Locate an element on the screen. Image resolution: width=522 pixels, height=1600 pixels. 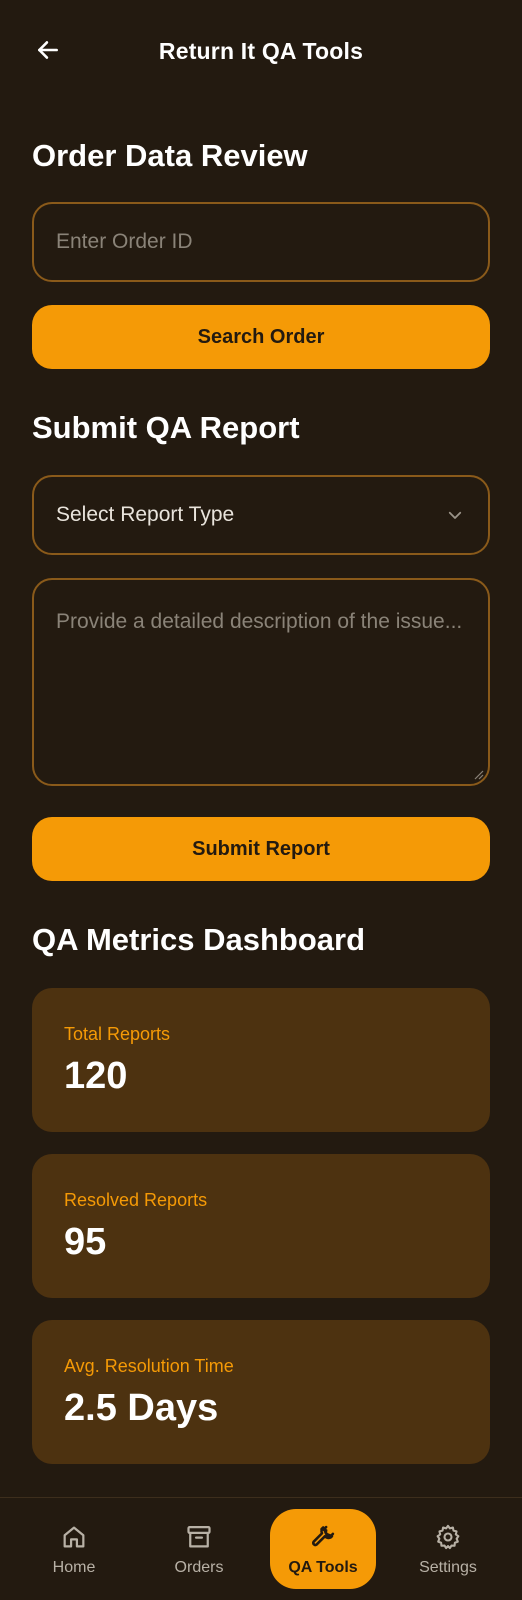
app-header: Return It QA Tools is located at coordinates (261, 55).